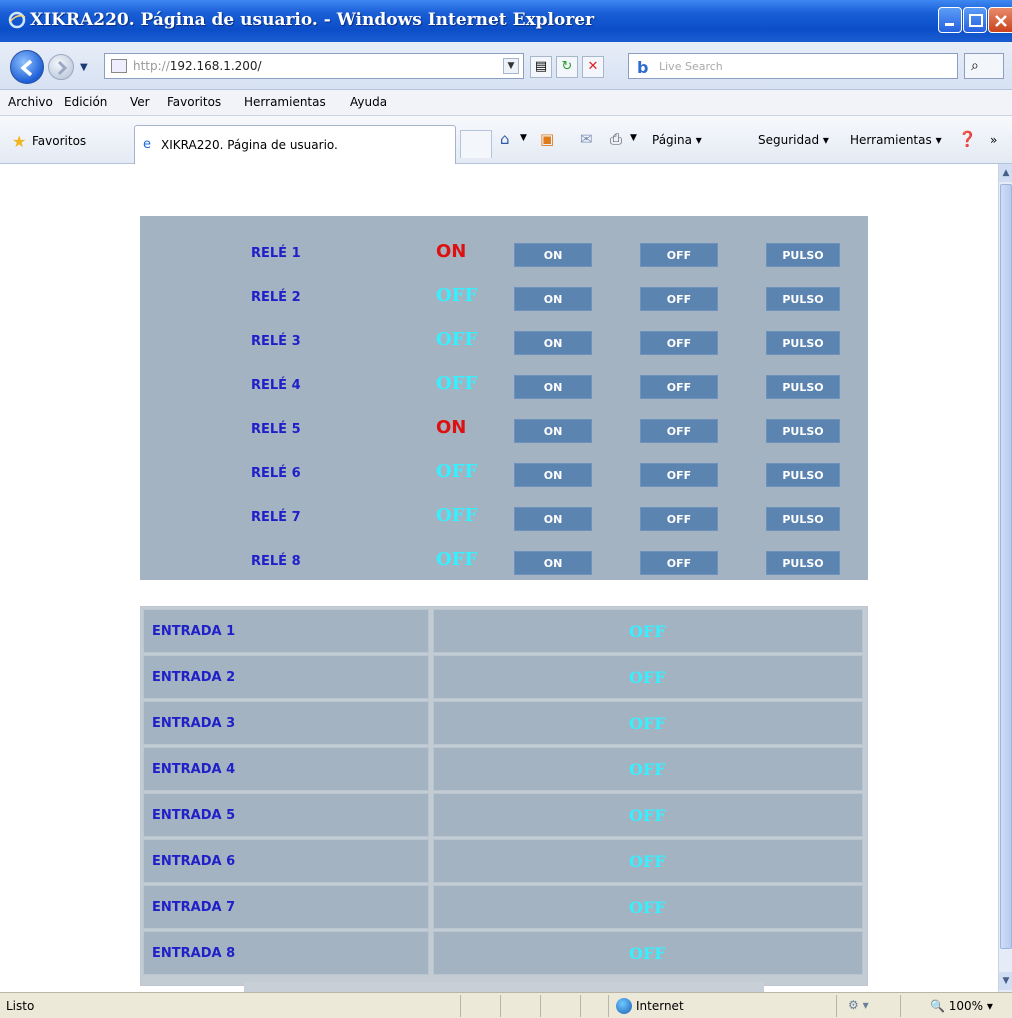 This screenshot has height=1018, width=1012. I want to click on relay-row: RELÉ 8 OFF ON OFF PULSO, so click(504, 562).